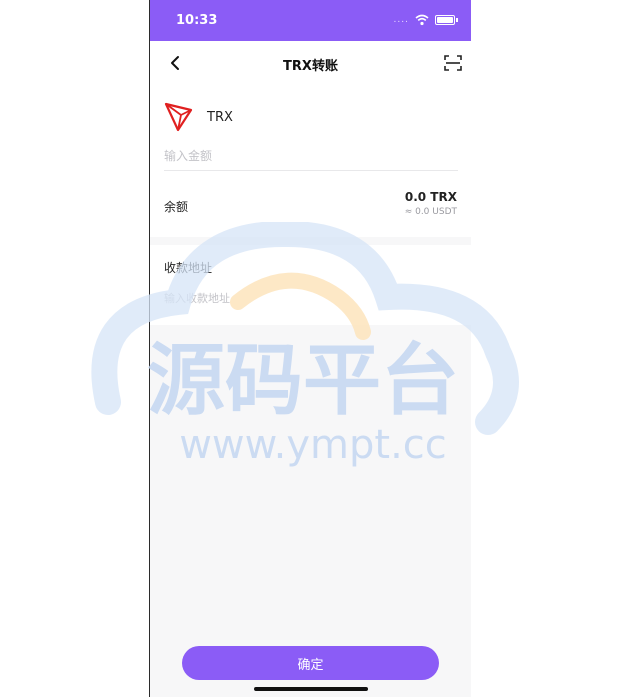 The height and width of the screenshot is (697, 619). Describe the element at coordinates (311, 689) in the screenshot. I see `home-indicator` at that location.